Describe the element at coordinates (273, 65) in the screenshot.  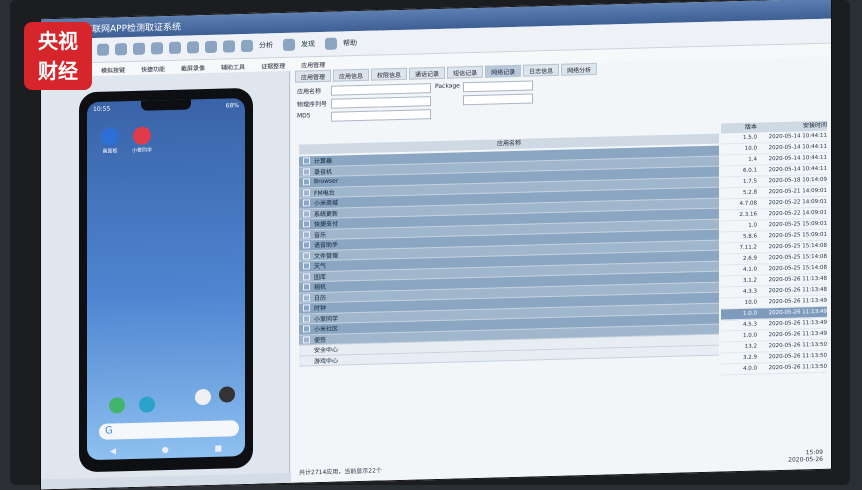
I see `subbar-item-4: 证据整理` at that location.